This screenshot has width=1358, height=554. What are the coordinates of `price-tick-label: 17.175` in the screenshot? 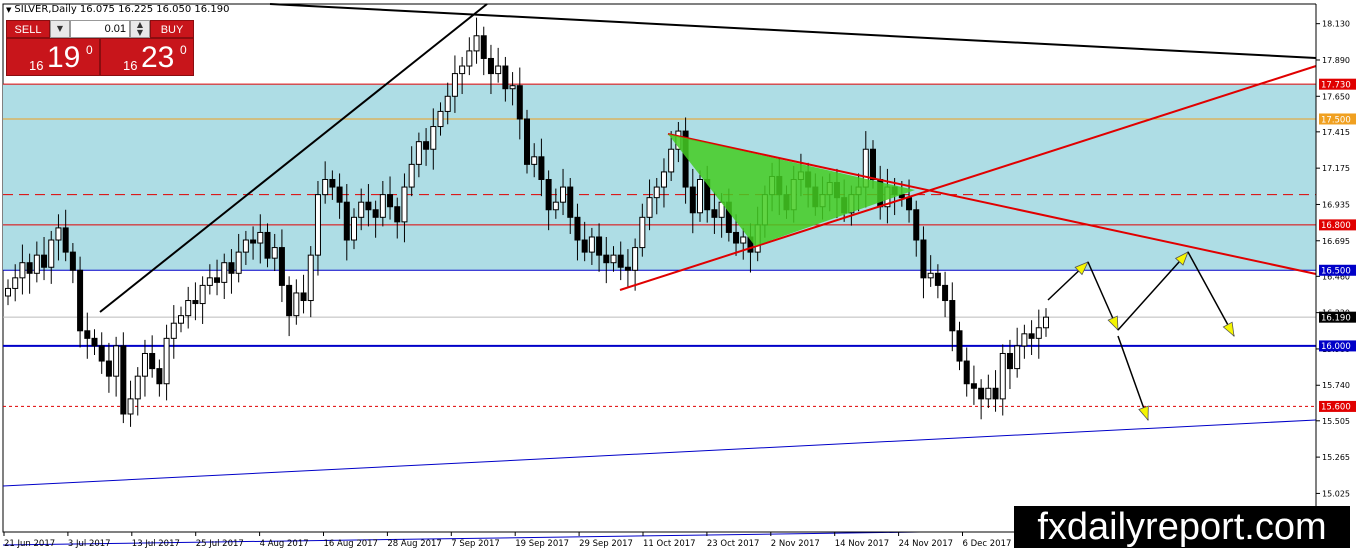 It's located at (1336, 168).